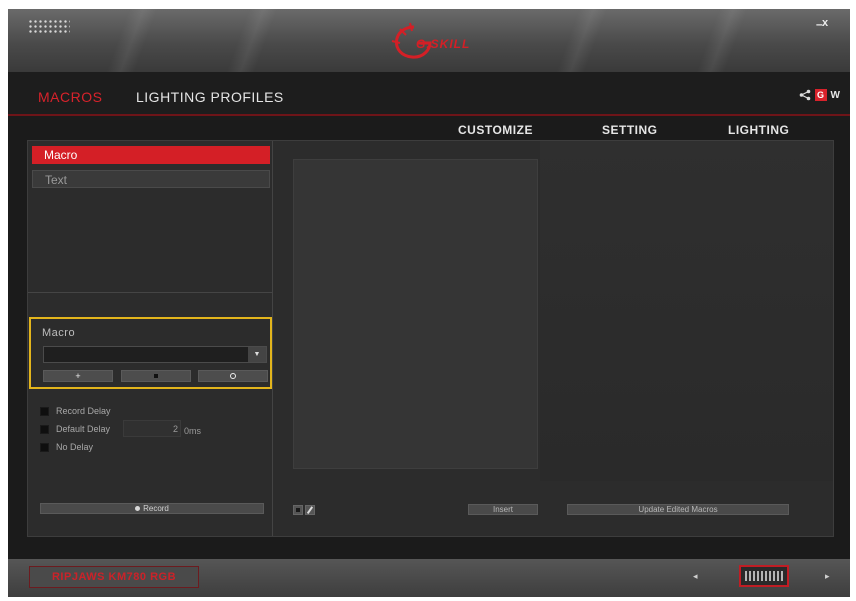 The width and height of the screenshot is (856, 601). What do you see at coordinates (630, 130) in the screenshot?
I see `tab-setting: SETTING` at bounding box center [630, 130].